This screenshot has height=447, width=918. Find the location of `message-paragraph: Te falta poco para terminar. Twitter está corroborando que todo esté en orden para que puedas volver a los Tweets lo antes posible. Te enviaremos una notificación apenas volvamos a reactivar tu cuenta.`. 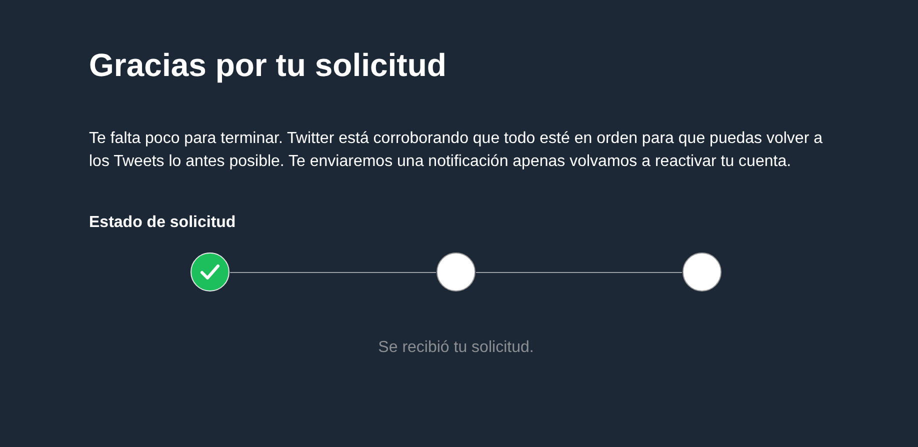

message-paragraph: Te falta poco para terminar. Twitter está corroborando que todo esté en orden para que puedas volver a los Tweets lo antes posible. Te enviaremos una notificación apenas volvamos a reactivar tu cuenta. is located at coordinates (456, 150).